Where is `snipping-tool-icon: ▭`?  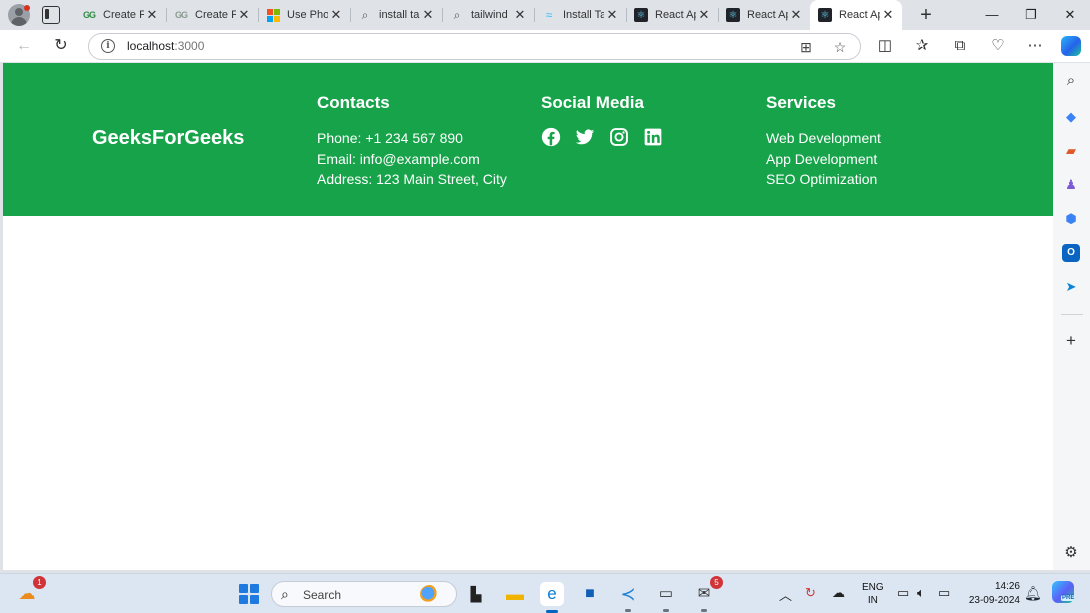 snipping-tool-icon: ▭ is located at coordinates (666, 597).